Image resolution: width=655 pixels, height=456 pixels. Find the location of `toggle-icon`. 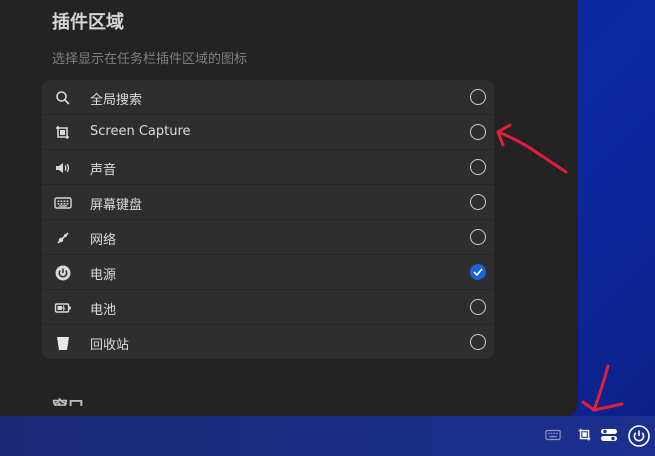

toggle-icon is located at coordinates (609, 436).